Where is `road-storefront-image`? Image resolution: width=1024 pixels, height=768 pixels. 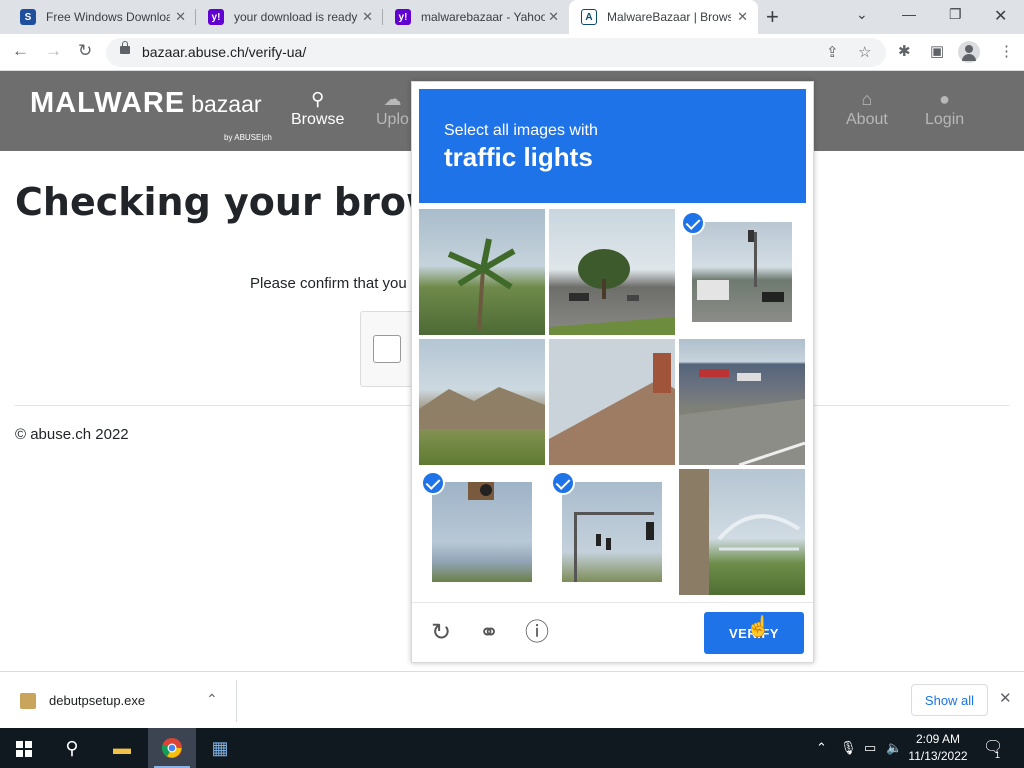
road-storefront-image is located at coordinates (742, 402).